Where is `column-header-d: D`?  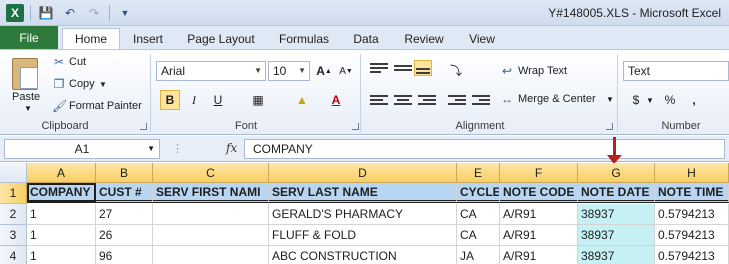
column-header-d: D is located at coordinates (363, 173).